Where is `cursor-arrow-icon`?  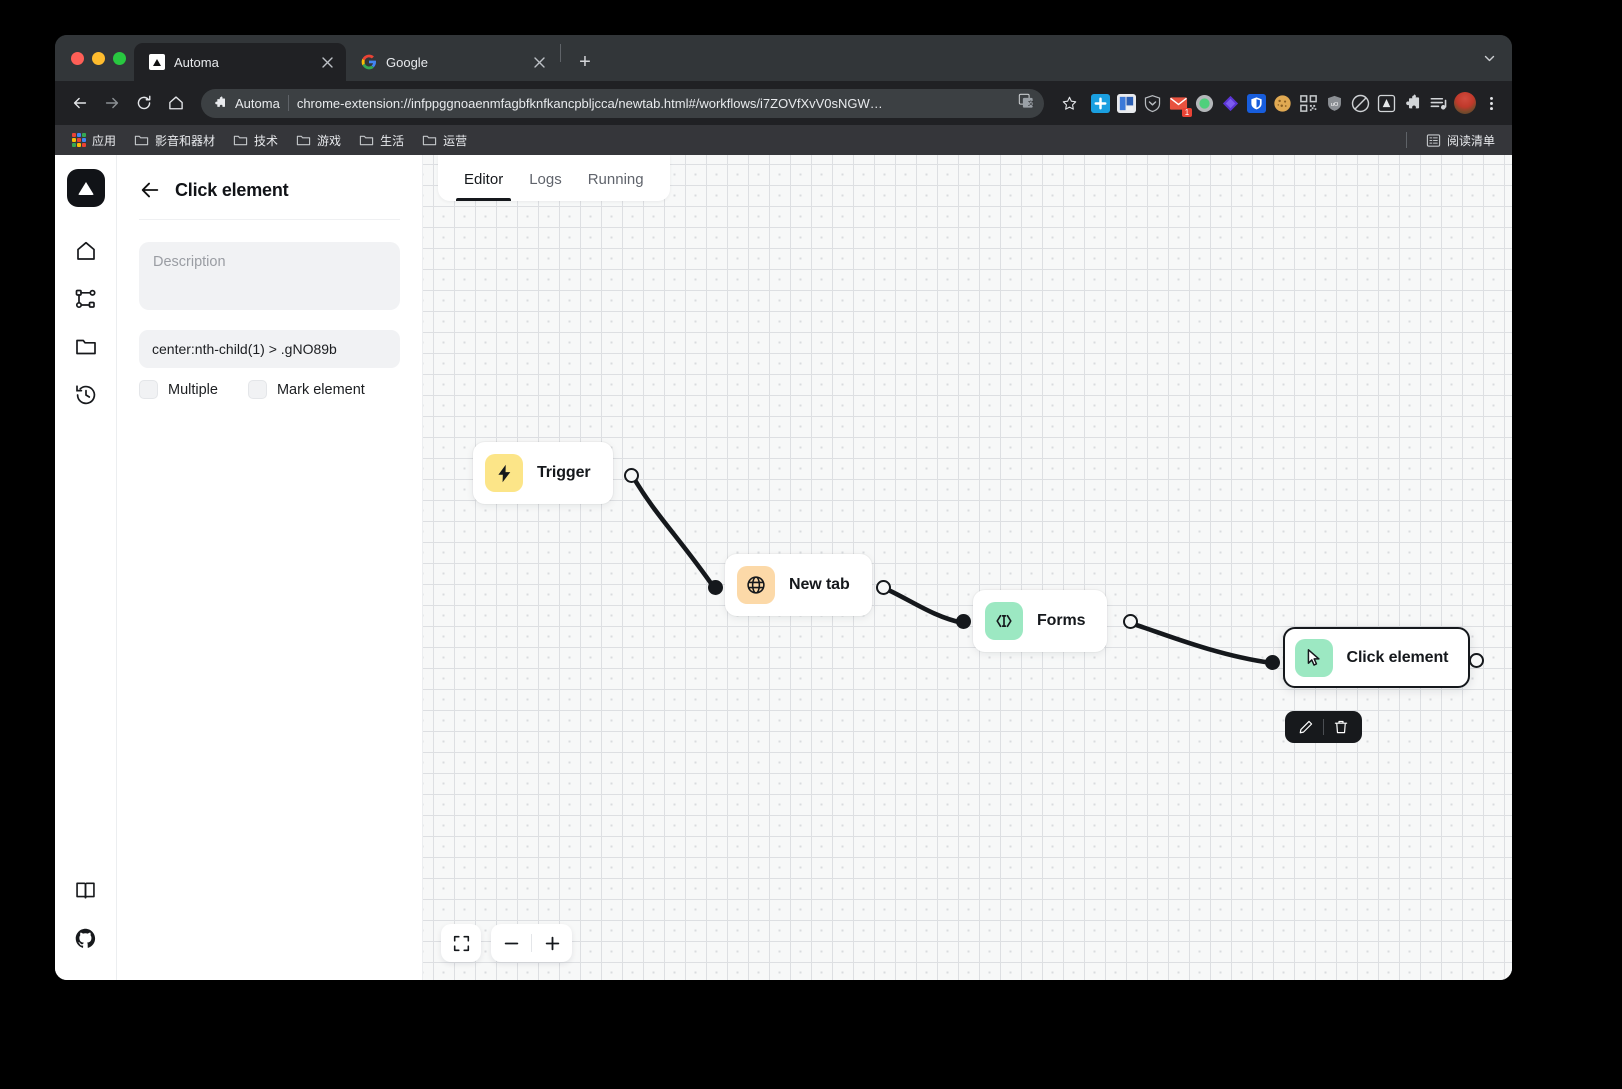 cursor-arrow-icon is located at coordinates (1313, 657).